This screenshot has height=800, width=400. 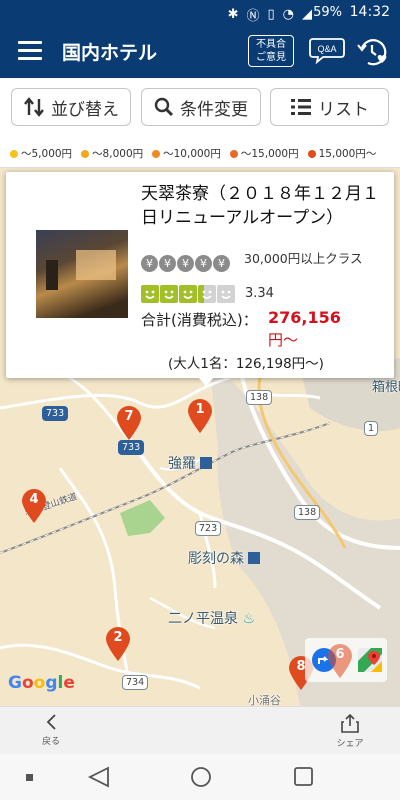 What do you see at coordinates (200, 409) in the screenshot?
I see `pin-number: 1` at bounding box center [200, 409].